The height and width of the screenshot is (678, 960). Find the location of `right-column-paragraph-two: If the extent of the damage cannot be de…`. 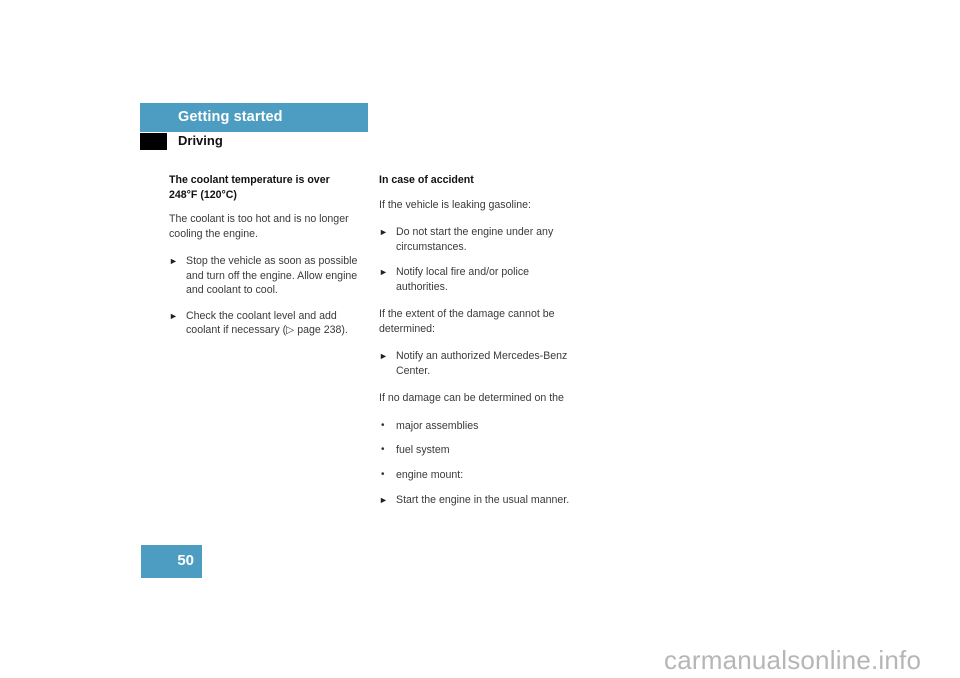

right-column-paragraph-two: If the extent of the damage cannot be de… is located at coordinates (467, 321).